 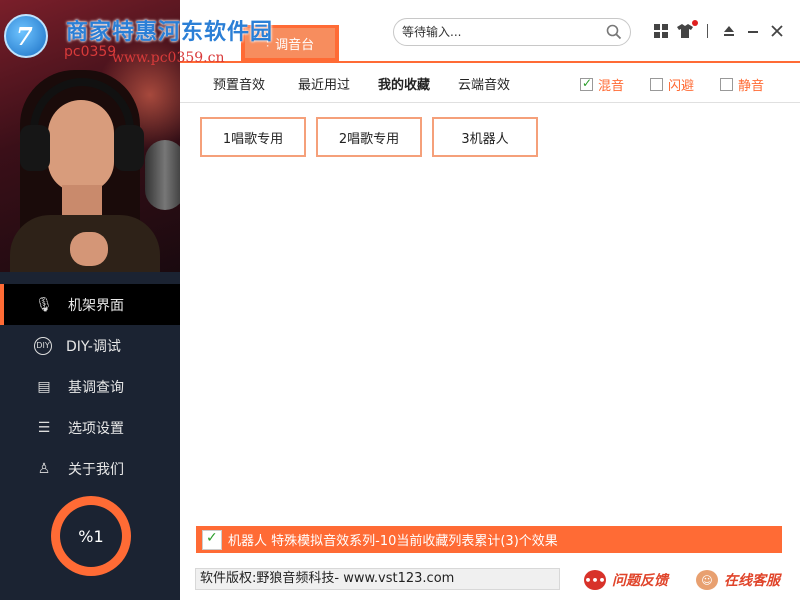 What do you see at coordinates (90, 52) in the screenshot?
I see `watermark-code: pc0359` at bounding box center [90, 52].